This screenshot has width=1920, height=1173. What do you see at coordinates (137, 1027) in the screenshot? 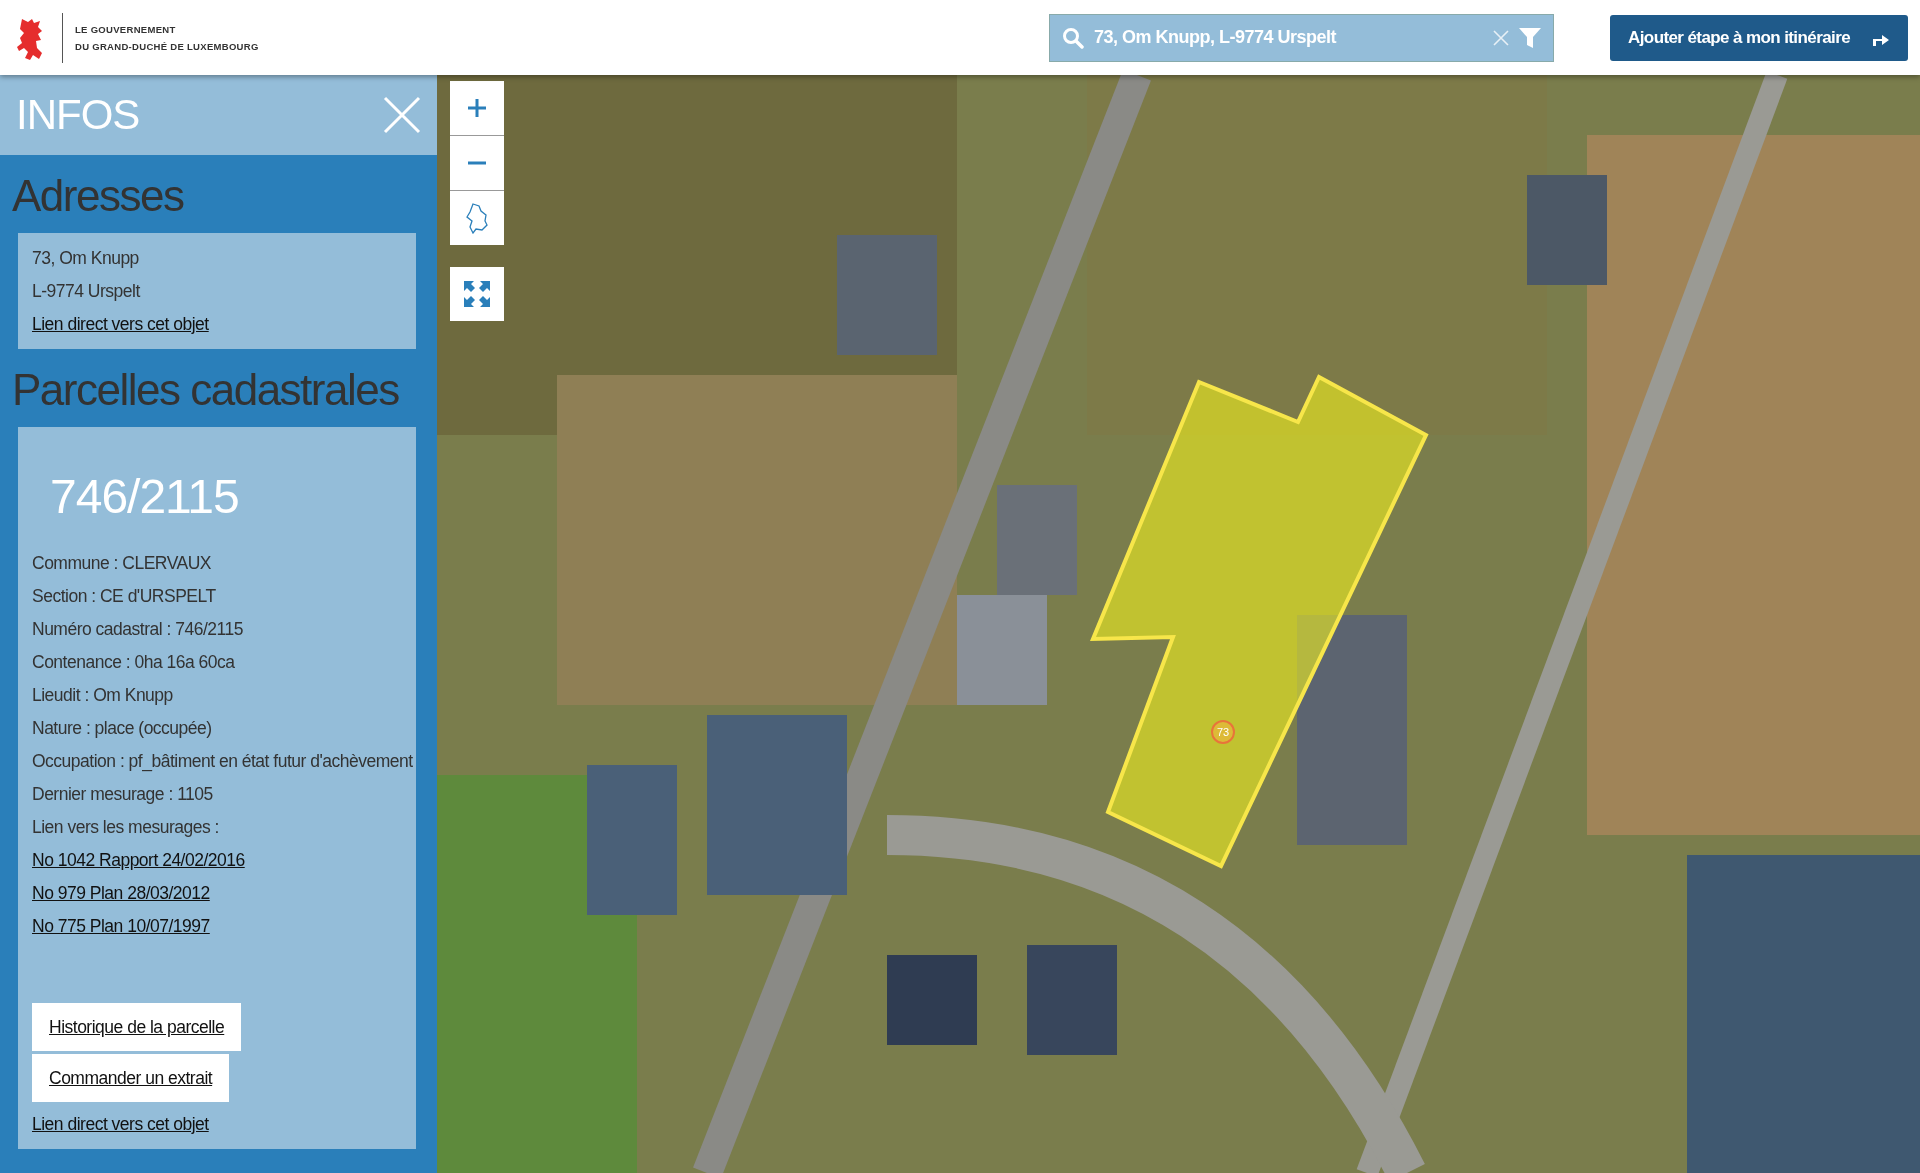
I see `parcel-action-button: Historique de la parcelle` at bounding box center [137, 1027].